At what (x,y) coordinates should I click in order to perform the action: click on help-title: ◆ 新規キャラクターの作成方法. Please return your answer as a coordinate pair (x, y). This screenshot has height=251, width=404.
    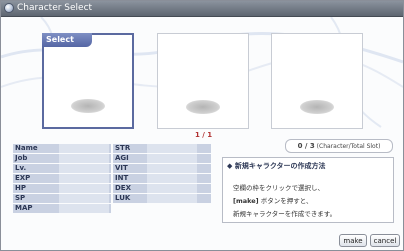
    Looking at the image, I should click on (276, 166).